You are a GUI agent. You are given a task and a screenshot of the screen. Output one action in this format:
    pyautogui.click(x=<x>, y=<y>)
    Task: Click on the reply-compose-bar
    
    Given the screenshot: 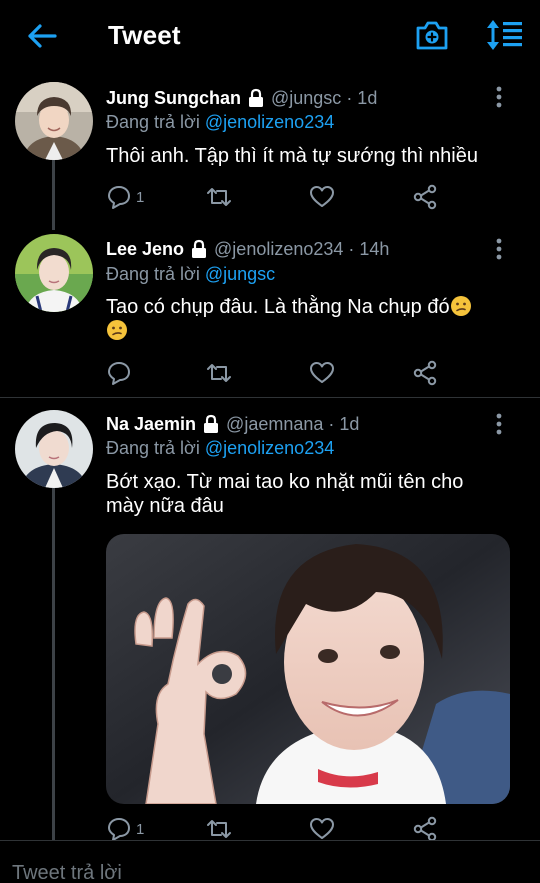 What is the action you would take?
    pyautogui.click(x=270, y=861)
    